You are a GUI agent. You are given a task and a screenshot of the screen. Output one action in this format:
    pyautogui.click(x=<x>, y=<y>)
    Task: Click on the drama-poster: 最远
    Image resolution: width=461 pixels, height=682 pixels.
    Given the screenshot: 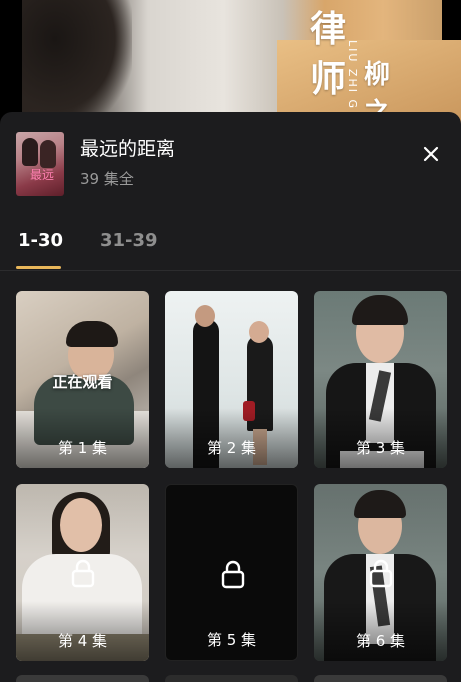 What is the action you would take?
    pyautogui.click(x=40, y=164)
    